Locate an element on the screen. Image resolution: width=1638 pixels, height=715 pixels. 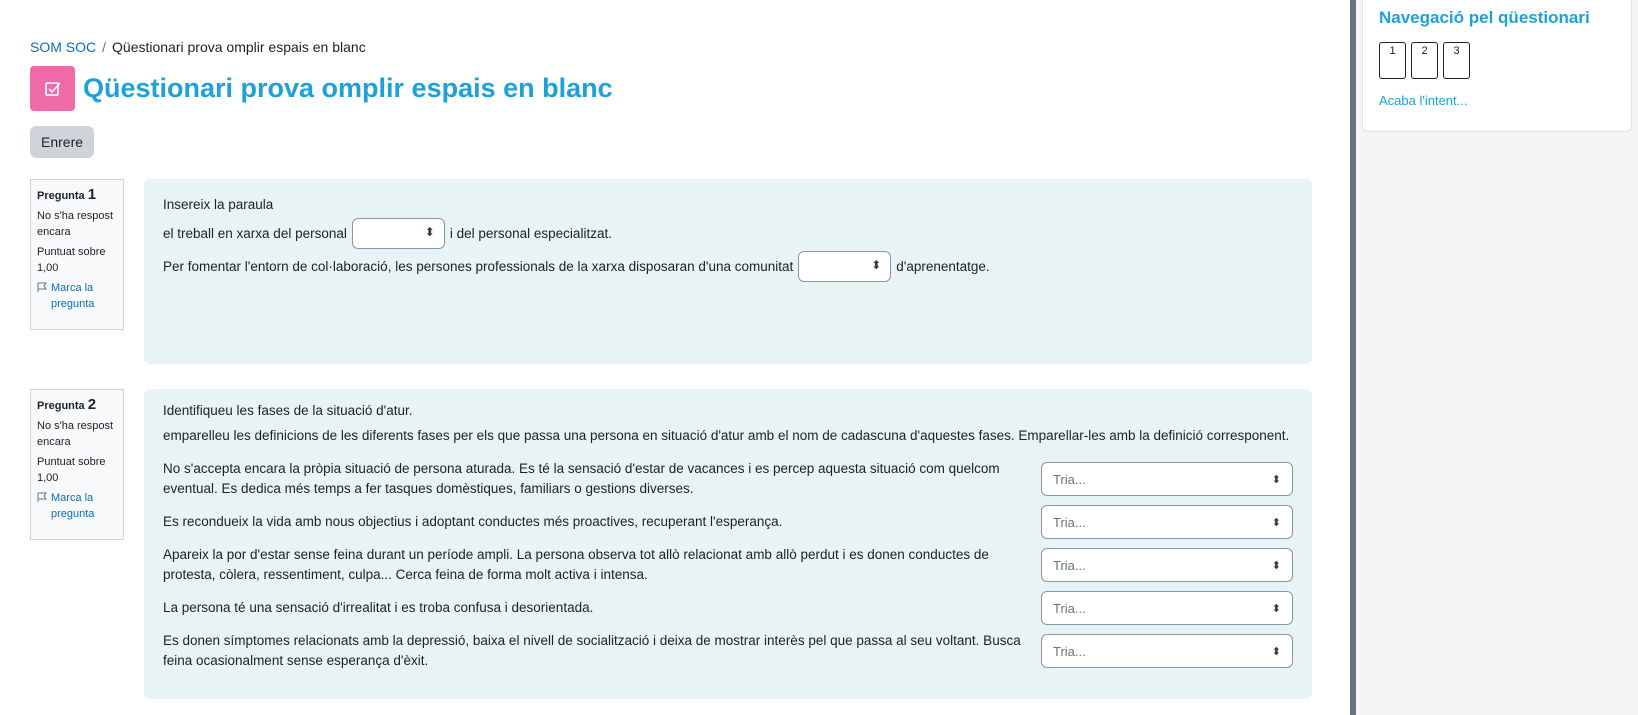
quiz-navigation-title: Navegació pel qüestionari is located at coordinates (1484, 17).